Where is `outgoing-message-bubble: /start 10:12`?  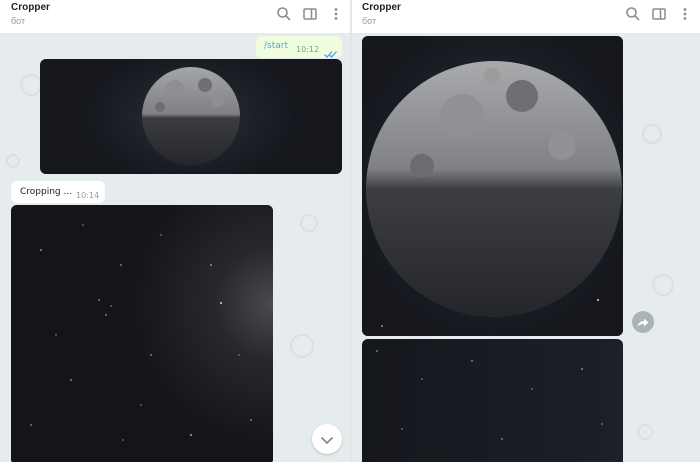 outgoing-message-bubble: /start 10:12 is located at coordinates (299, 47).